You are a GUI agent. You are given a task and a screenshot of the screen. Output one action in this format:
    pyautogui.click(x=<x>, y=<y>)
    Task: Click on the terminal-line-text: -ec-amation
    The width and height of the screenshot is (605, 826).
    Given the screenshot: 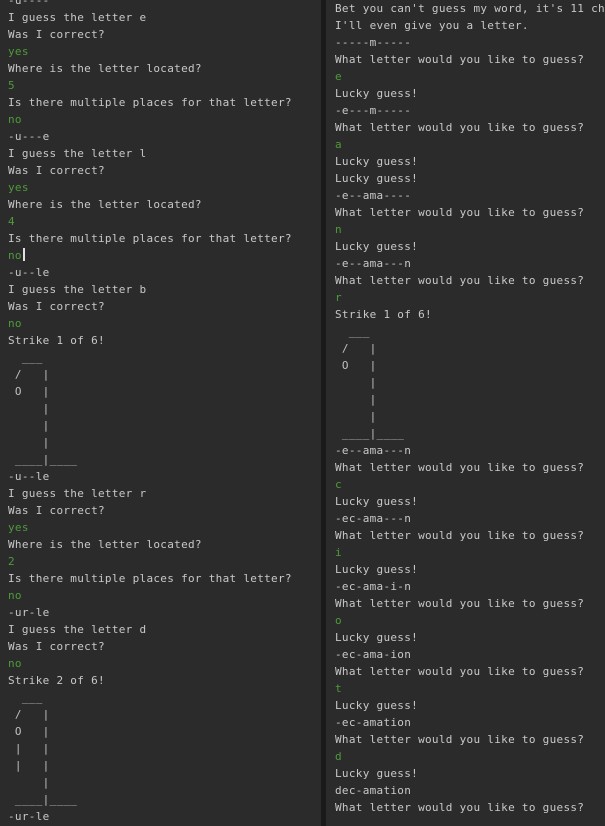 What is the action you would take?
    pyautogui.click(x=373, y=722)
    